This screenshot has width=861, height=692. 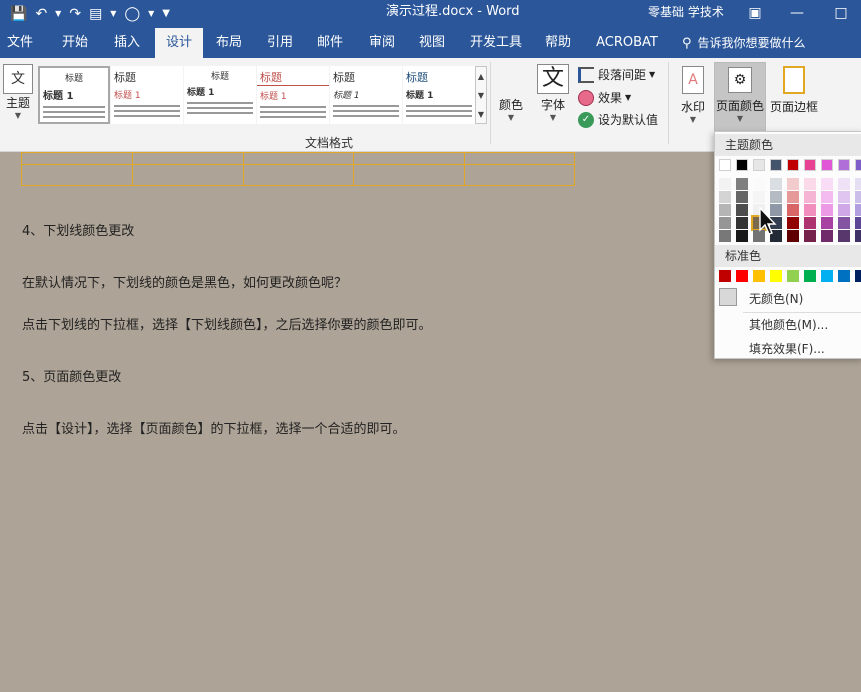 I want to click on tab-acrobat: ACROBAT, so click(x=627, y=43).